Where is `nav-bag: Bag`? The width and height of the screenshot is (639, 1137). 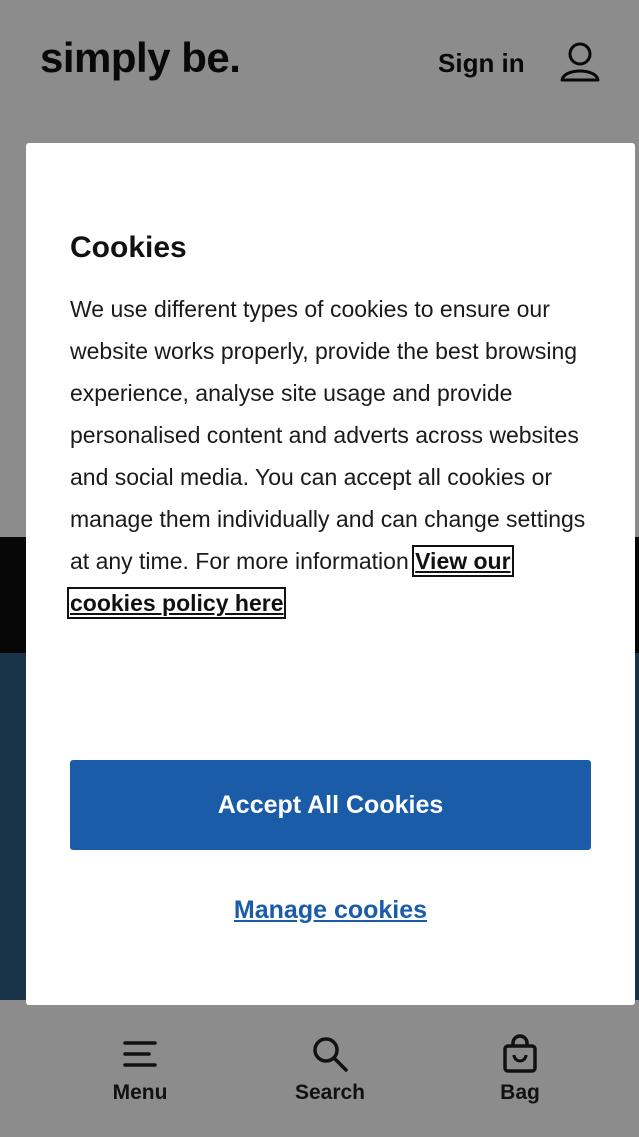
nav-bag: Bag is located at coordinates (520, 1069).